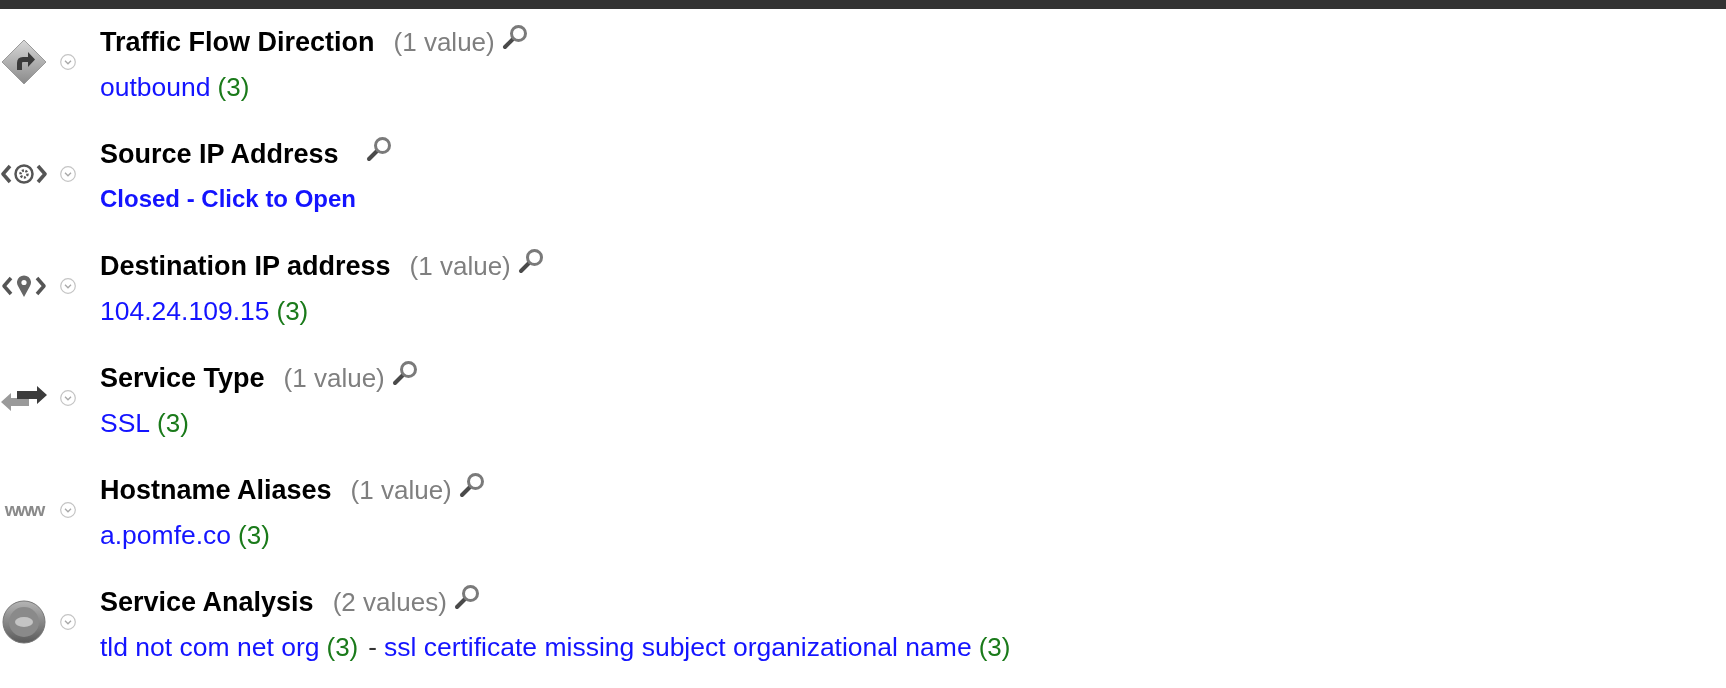  Describe the element at coordinates (237, 42) in the screenshot. I see `field-title: Traffic Flow Direction` at that location.